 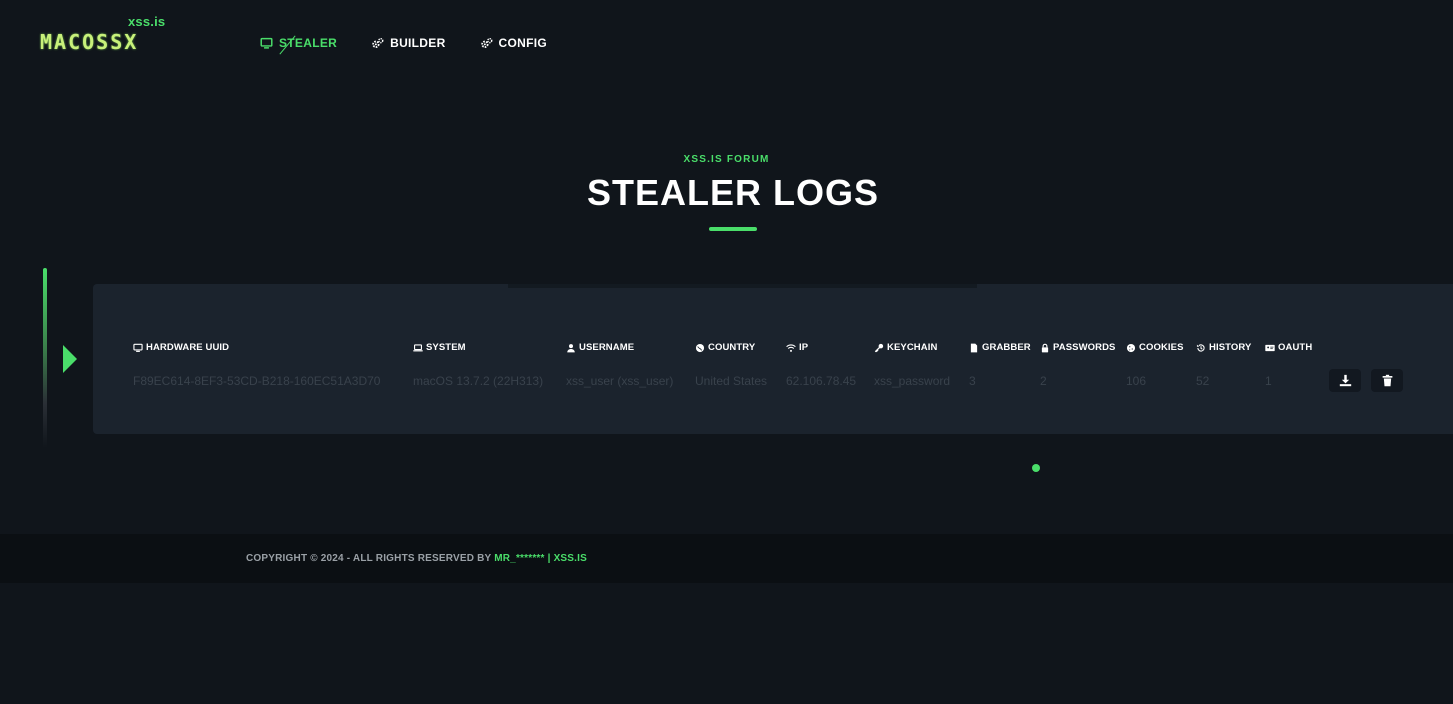 I want to click on header-label: COOKIES, so click(x=1161, y=347).